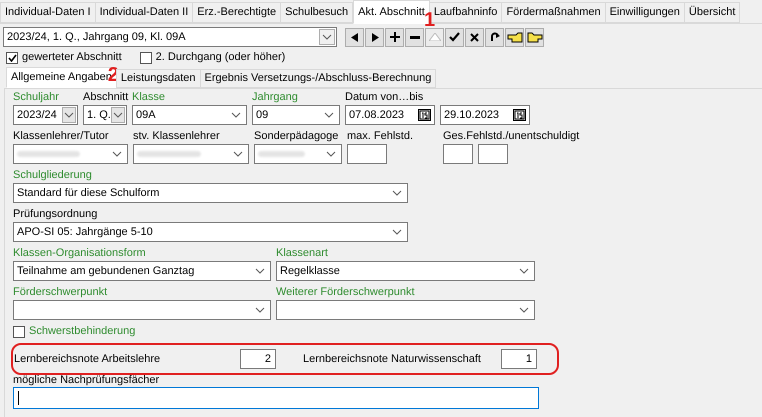 This screenshot has width=762, height=417. Describe the element at coordinates (275, 97) in the screenshot. I see `field-label: Jahrgang` at that location.